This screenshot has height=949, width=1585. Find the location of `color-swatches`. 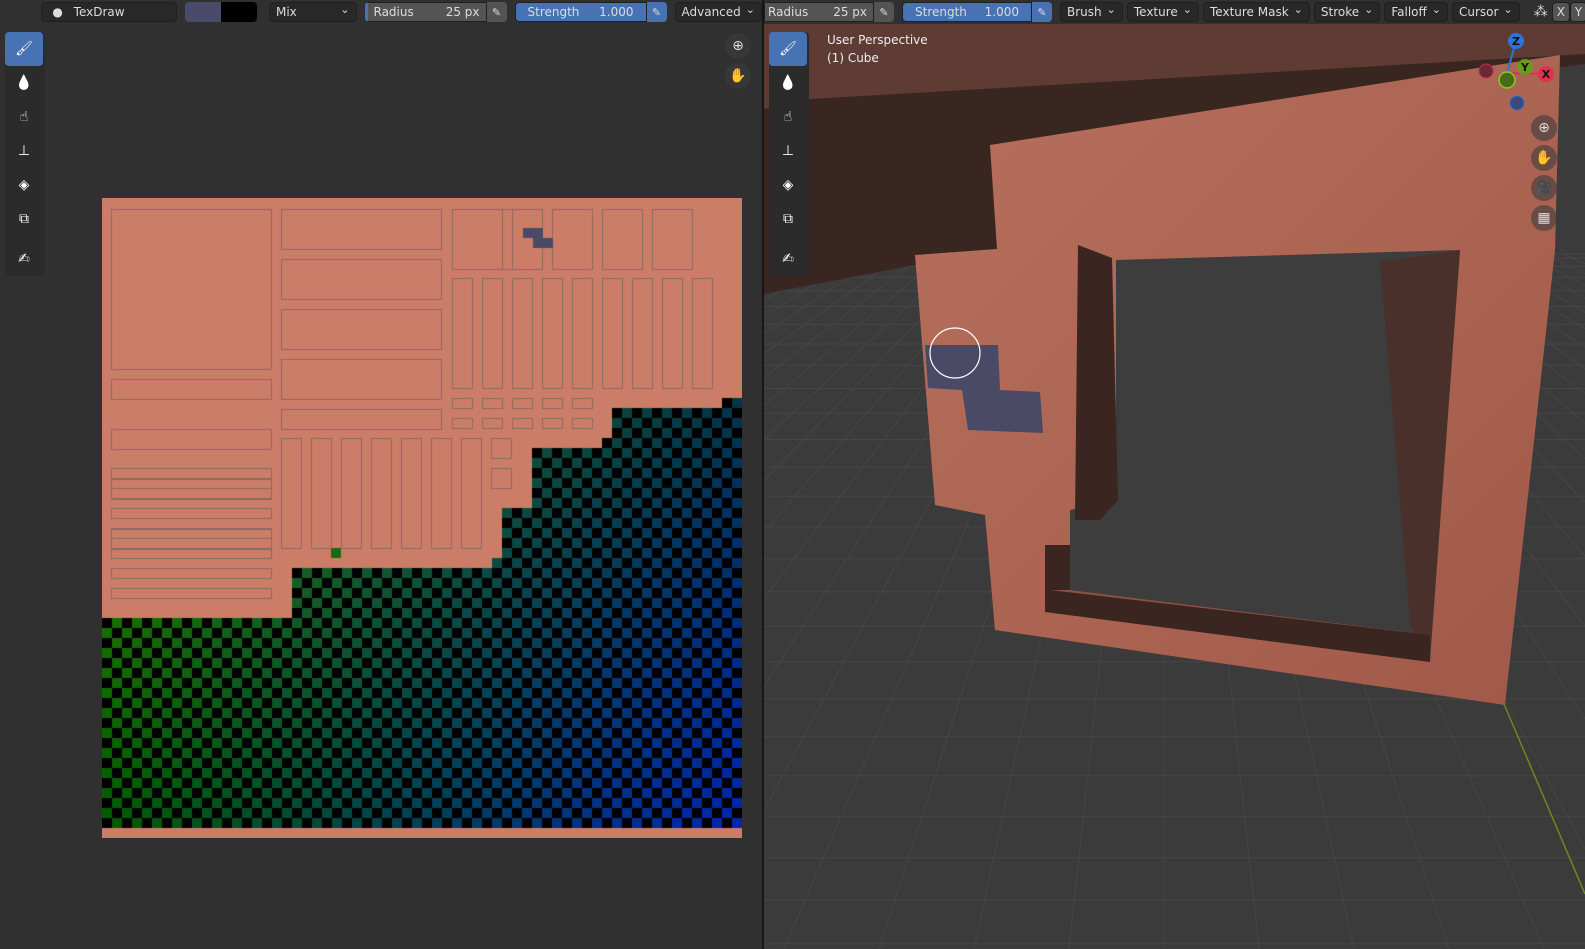

color-swatches is located at coordinates (220, 12).